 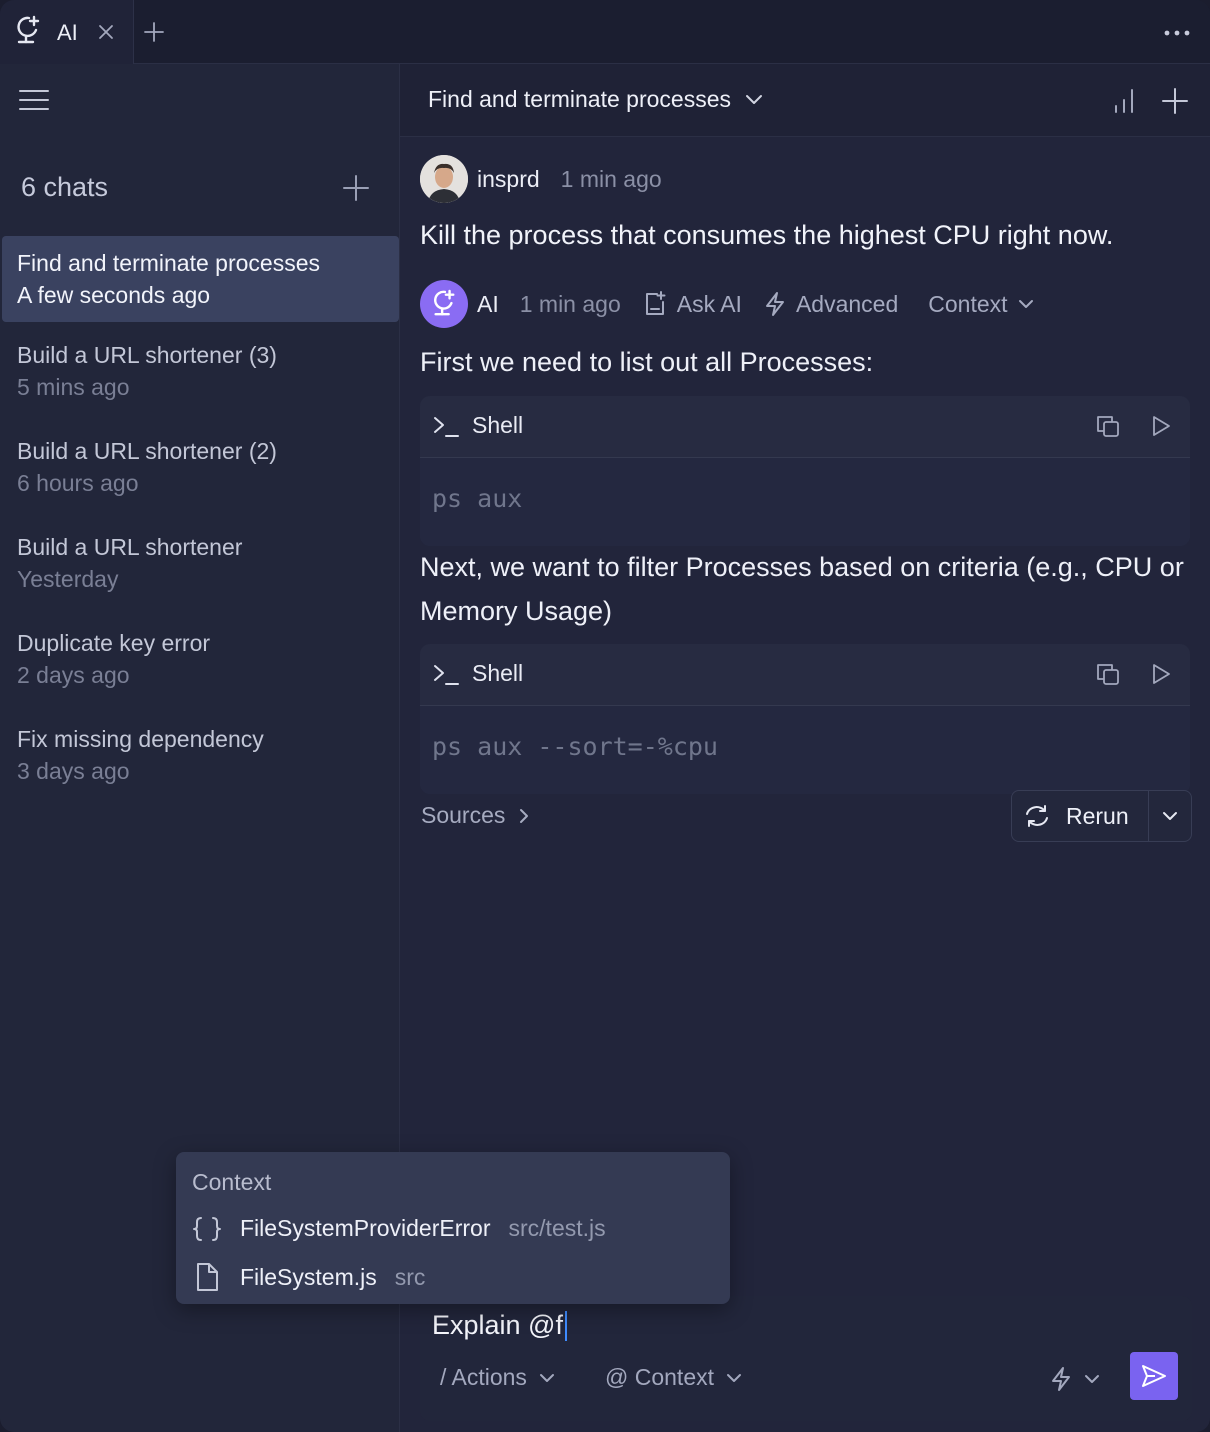 What do you see at coordinates (365, 1228) in the screenshot?
I see `suggestion-name: FileSystemProviderError` at bounding box center [365, 1228].